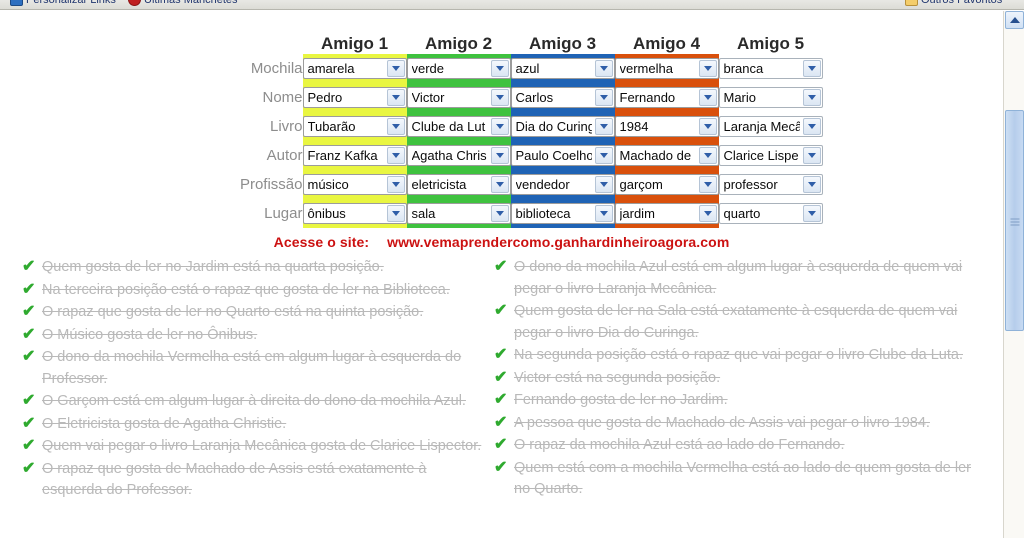 The height and width of the screenshot is (538, 1024). I want to click on select-value: Laranja Mecâ, so click(761, 126).